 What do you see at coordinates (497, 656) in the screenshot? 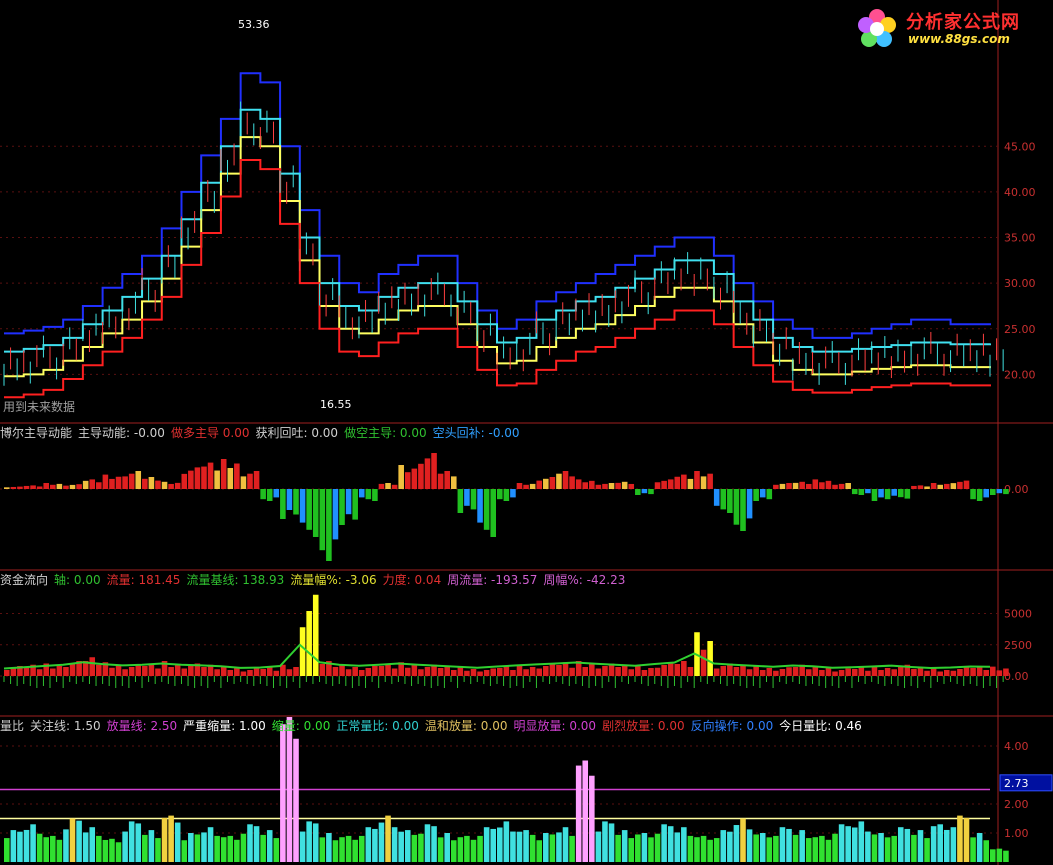
I see `fund-flow-baseline` at bounding box center [497, 656].